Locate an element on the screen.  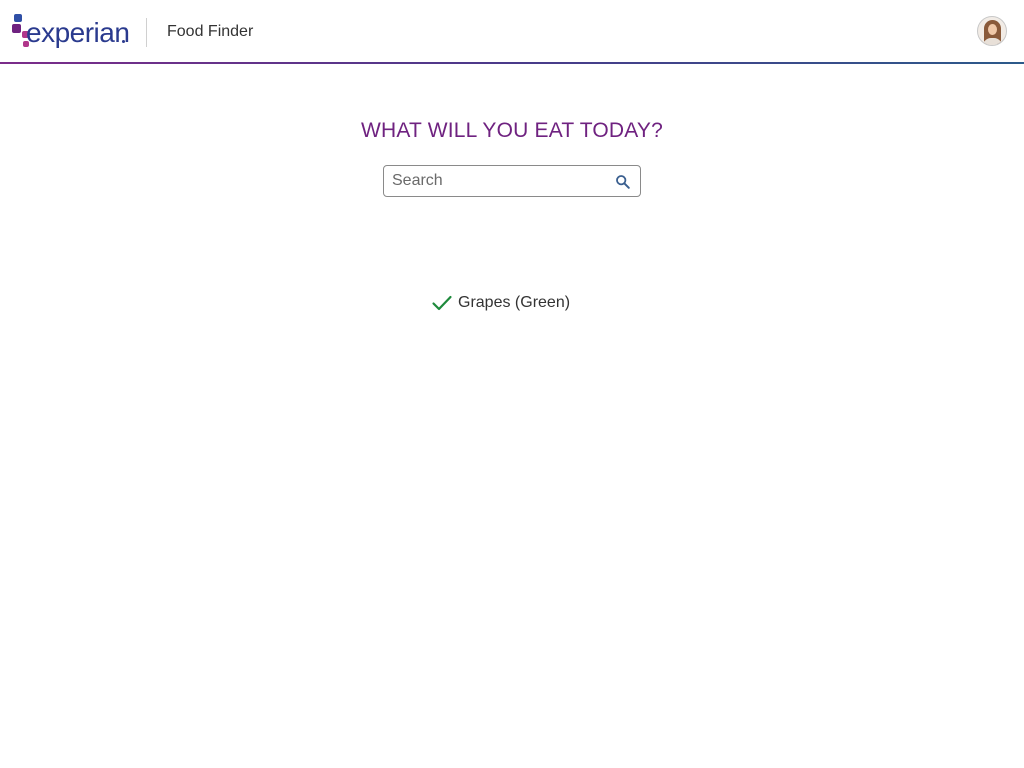
search-icon is located at coordinates (623, 182).